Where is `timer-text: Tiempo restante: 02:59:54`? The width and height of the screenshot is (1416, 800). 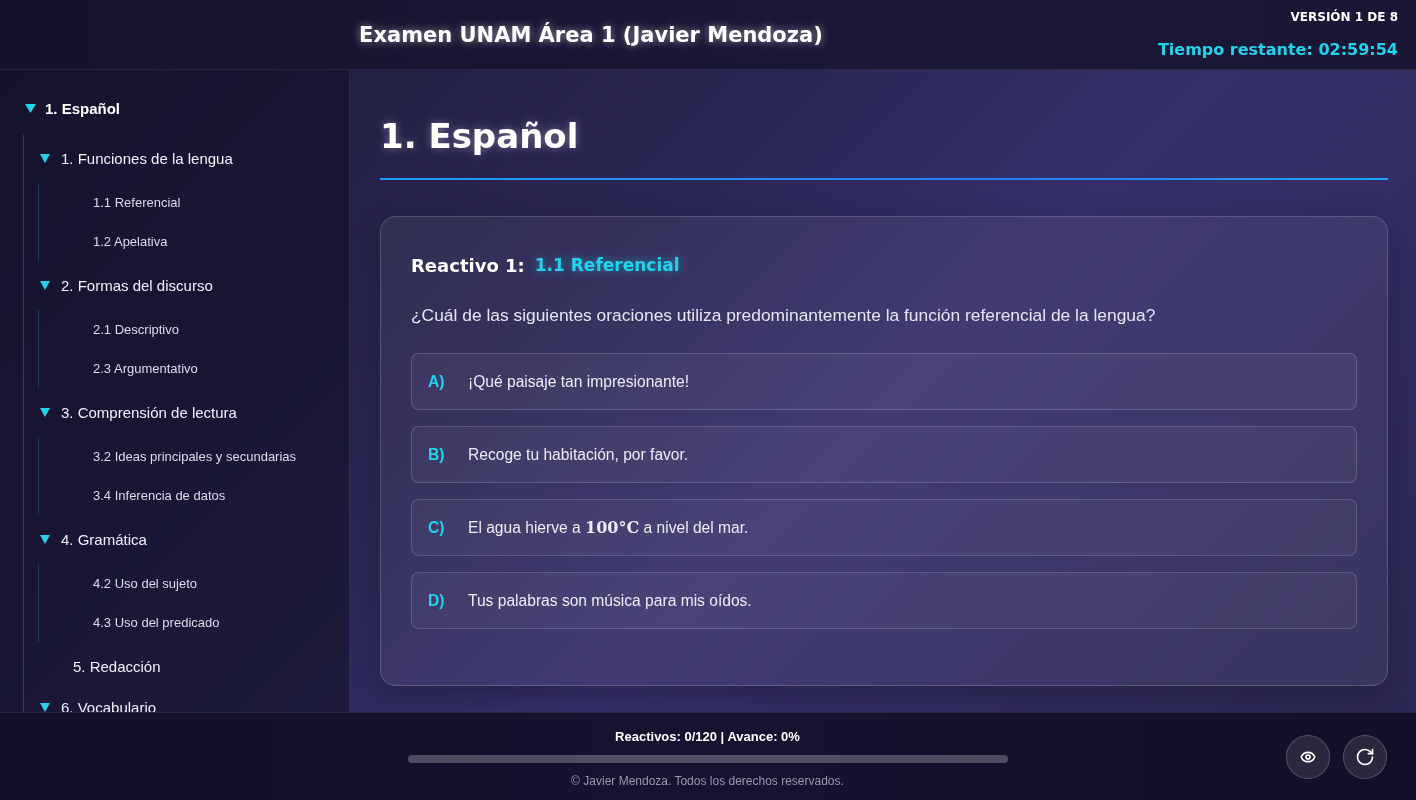
timer-text: Tiempo restante: 02:59:54 is located at coordinates (1277, 50).